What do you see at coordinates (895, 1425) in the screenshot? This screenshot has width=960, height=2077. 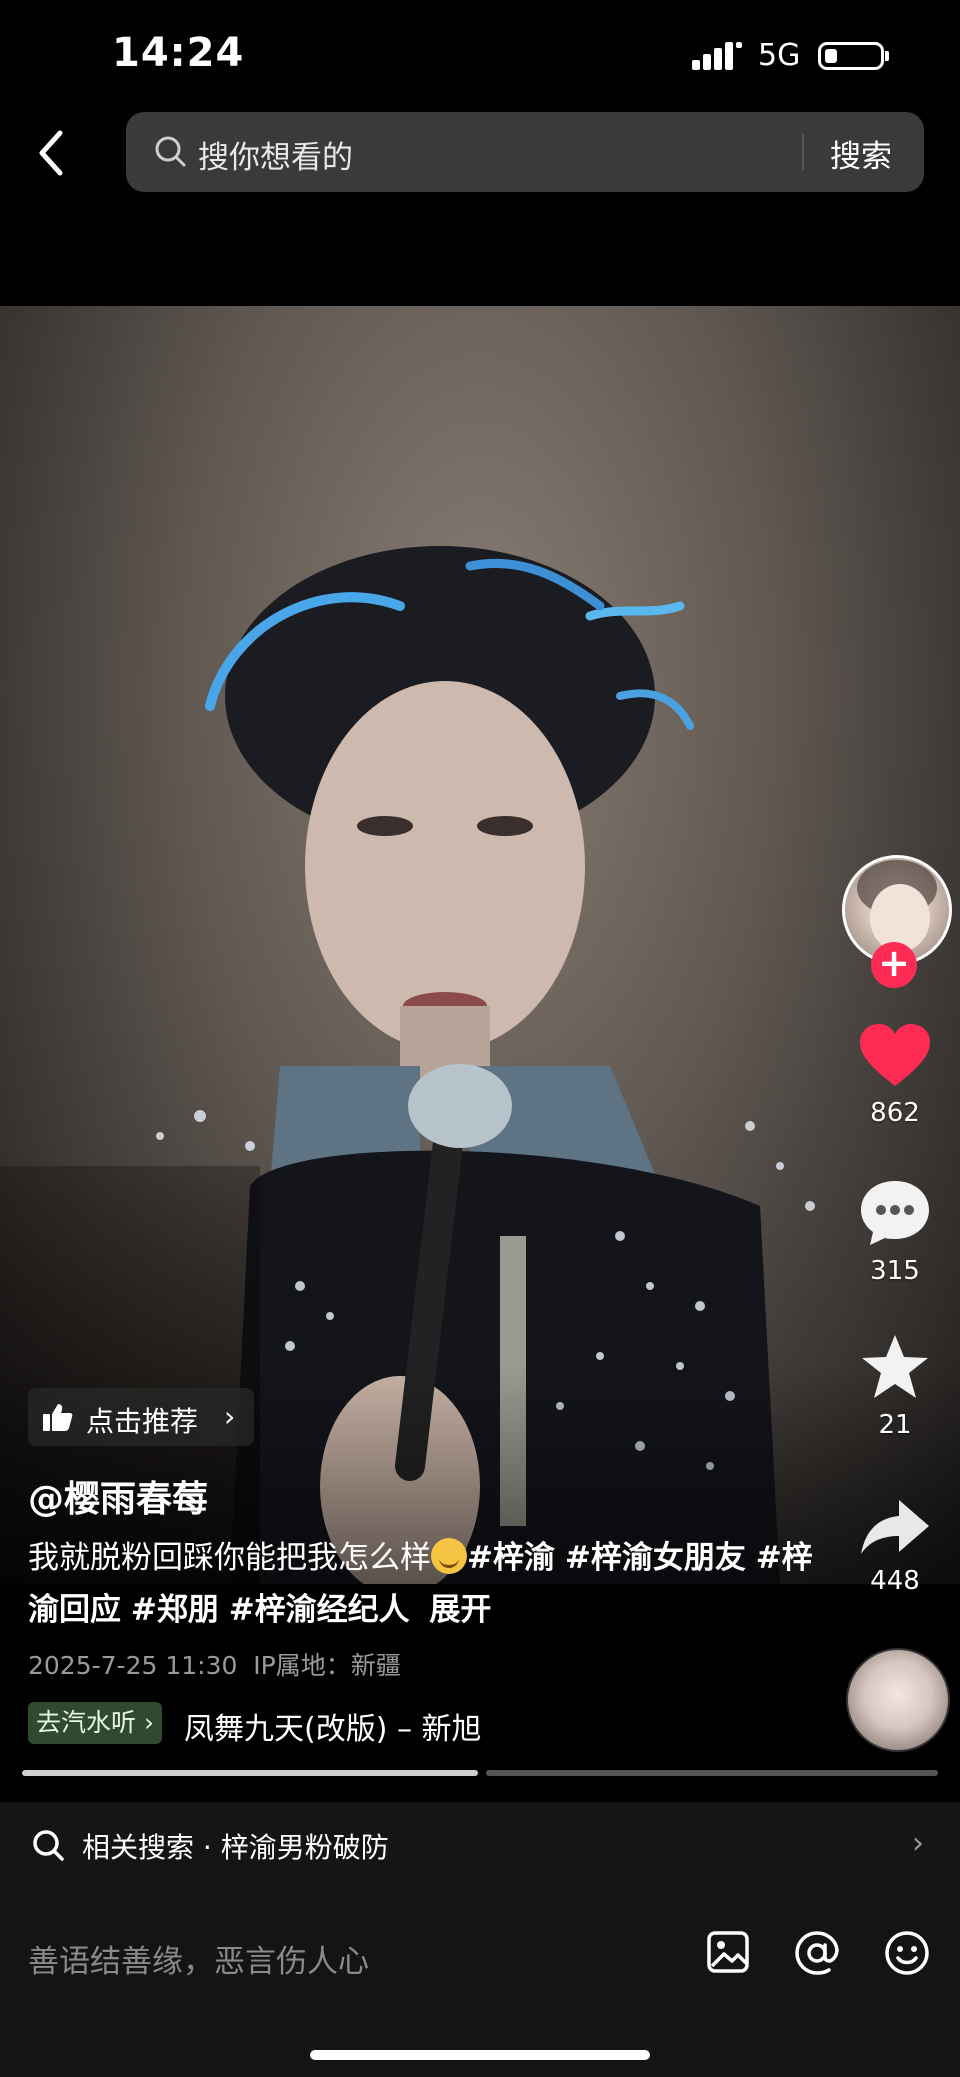 I see `favorite-count: 21` at bounding box center [895, 1425].